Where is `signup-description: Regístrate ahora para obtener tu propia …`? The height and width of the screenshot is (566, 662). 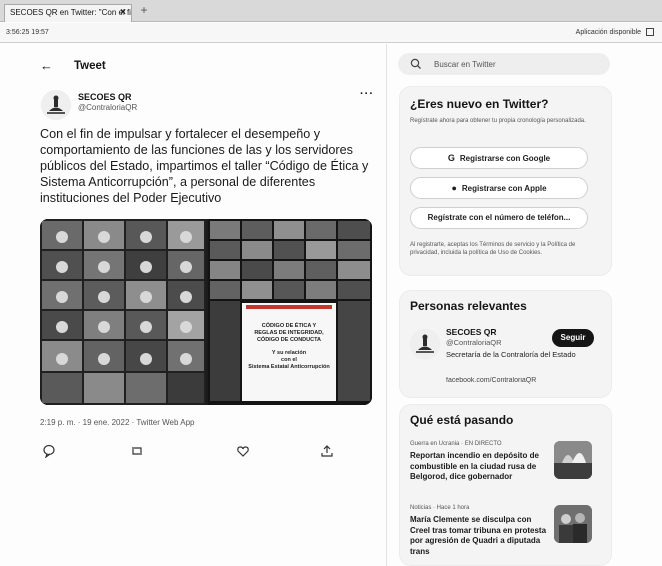
signup-description: Regístrate ahora para obtener tu propia … is located at coordinates (498, 121).